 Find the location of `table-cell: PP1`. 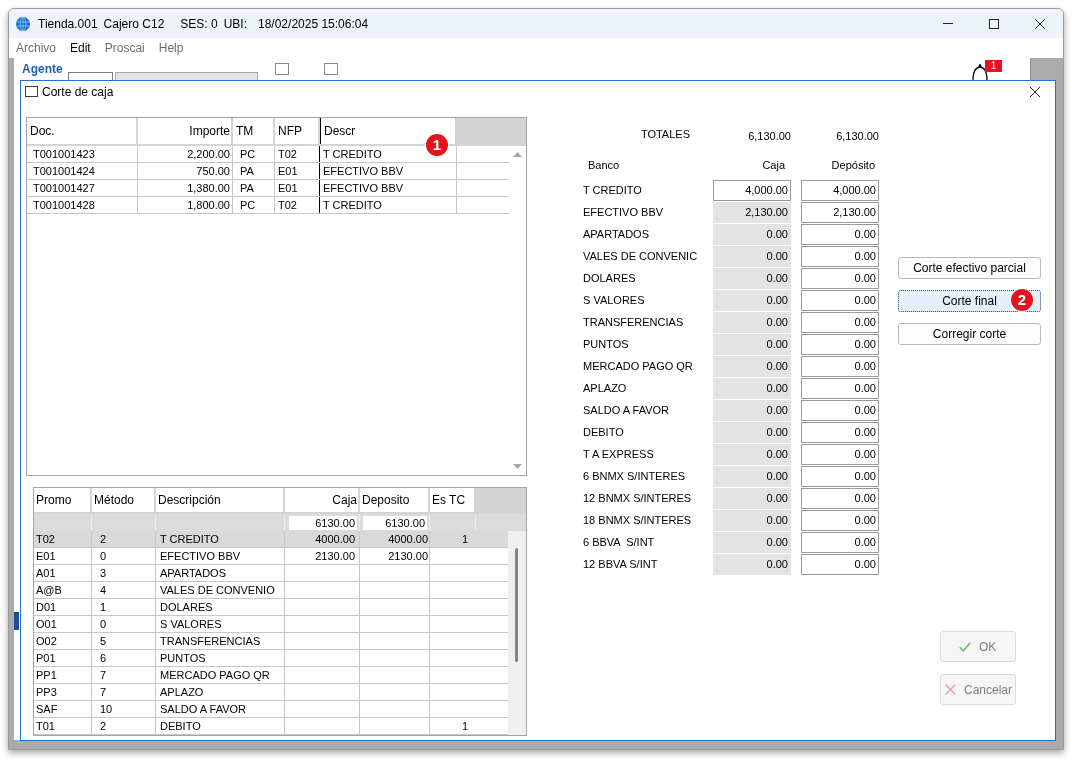

table-cell: PP1 is located at coordinates (63, 675).